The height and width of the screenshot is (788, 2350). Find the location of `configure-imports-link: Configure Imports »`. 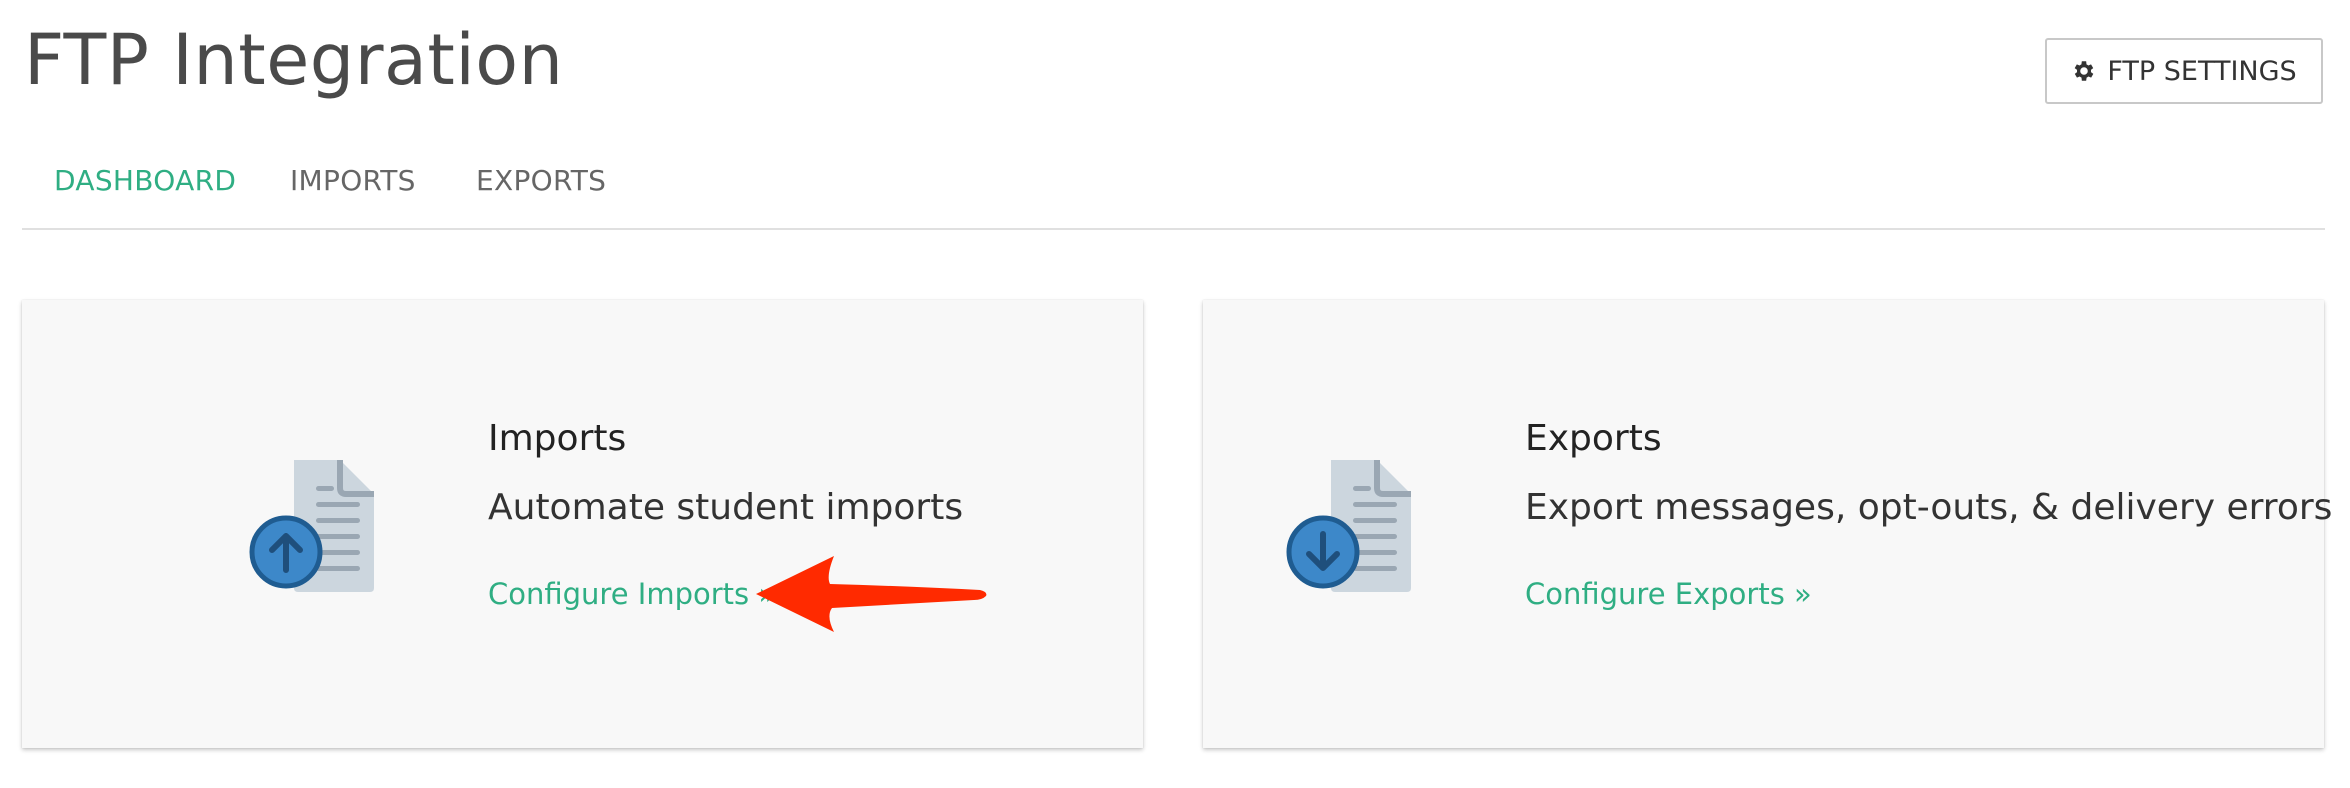

configure-imports-link: Configure Imports » is located at coordinates (632, 594).